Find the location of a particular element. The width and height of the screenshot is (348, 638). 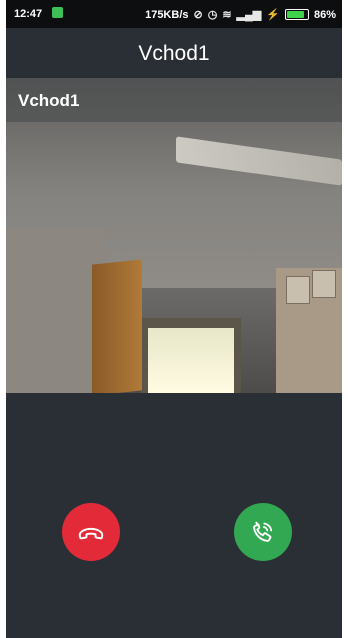

camera-label: Vchod1 is located at coordinates (49, 100).